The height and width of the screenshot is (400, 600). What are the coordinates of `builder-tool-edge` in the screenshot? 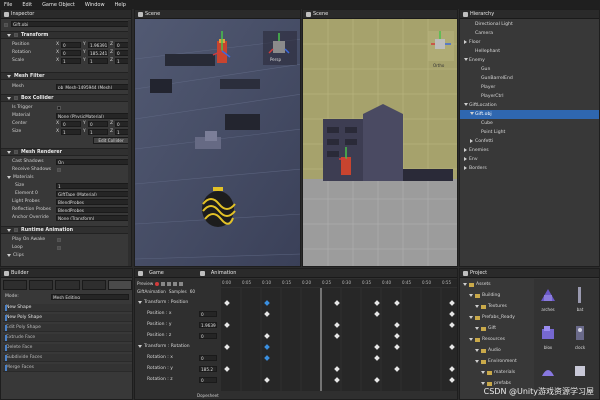 It's located at (67, 285).